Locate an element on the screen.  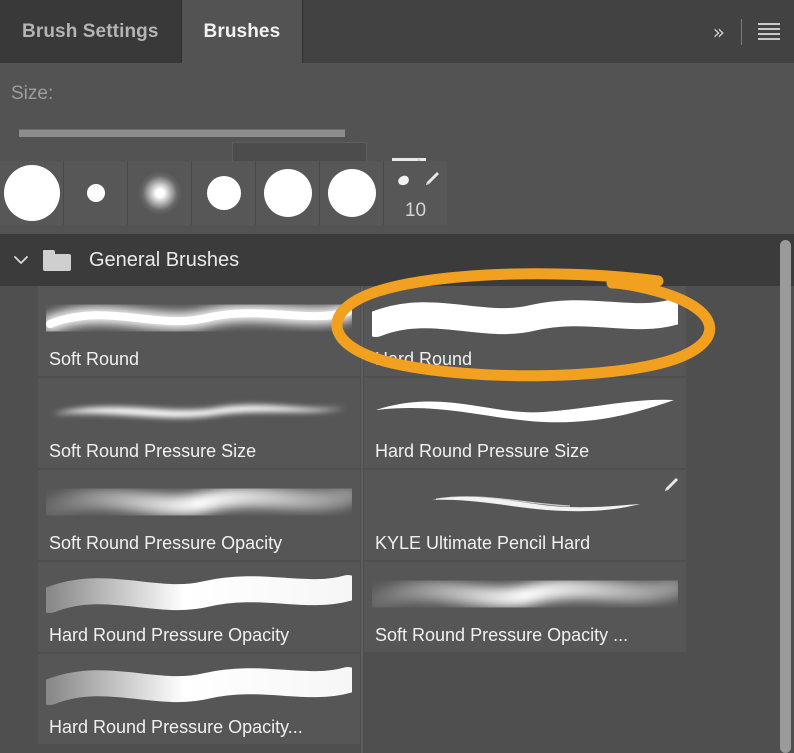
tab-brush-settings: Brush Settings is located at coordinates (91, 31).